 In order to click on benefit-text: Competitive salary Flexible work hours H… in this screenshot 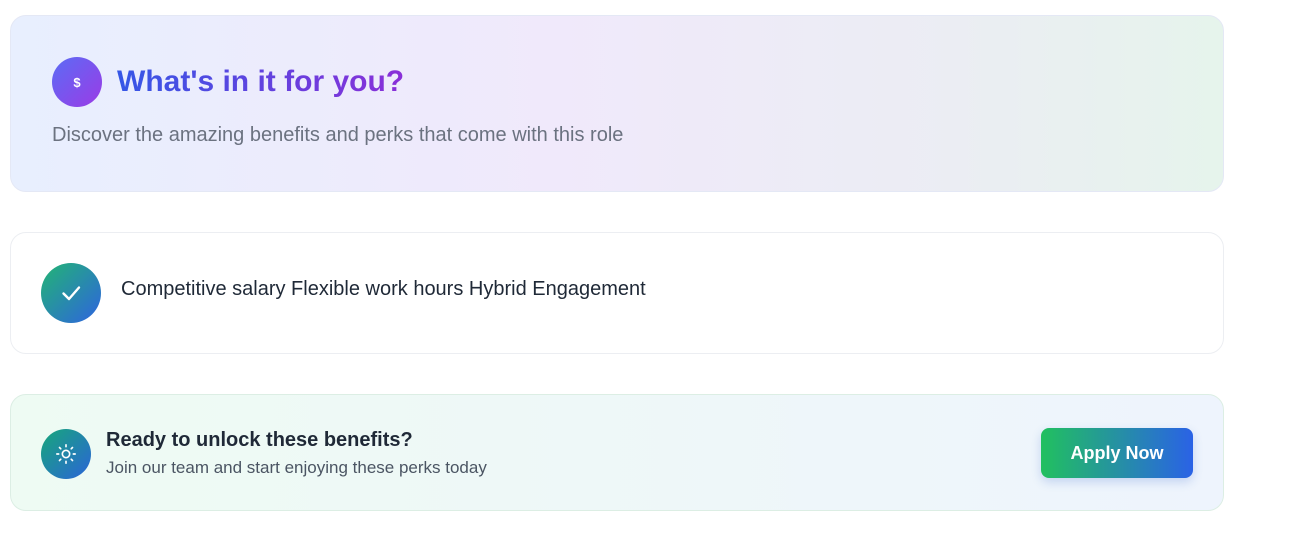, I will do `click(383, 289)`.